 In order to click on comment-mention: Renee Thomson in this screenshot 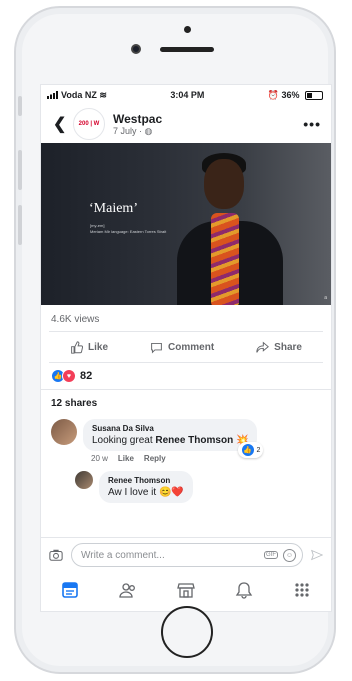, I will do `click(194, 440)`.